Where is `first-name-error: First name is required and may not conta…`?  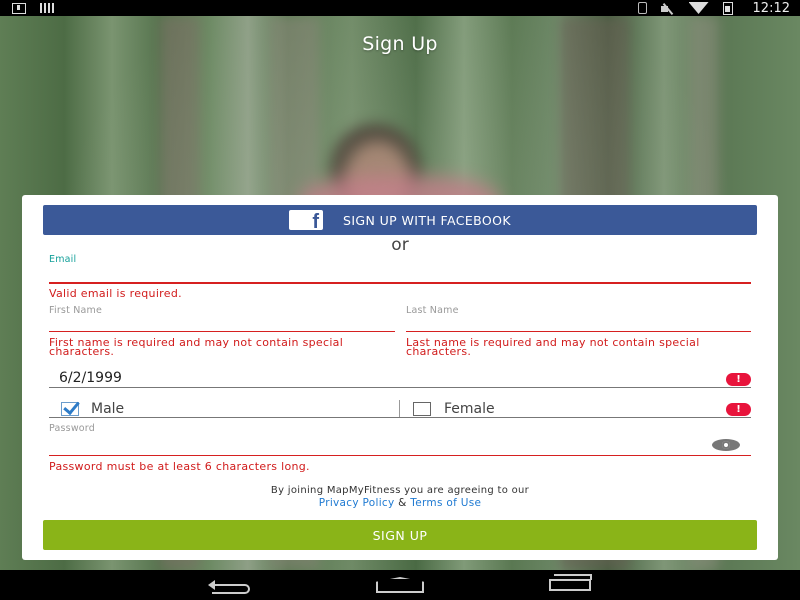
first-name-error: First name is required and may not conta… is located at coordinates (196, 347).